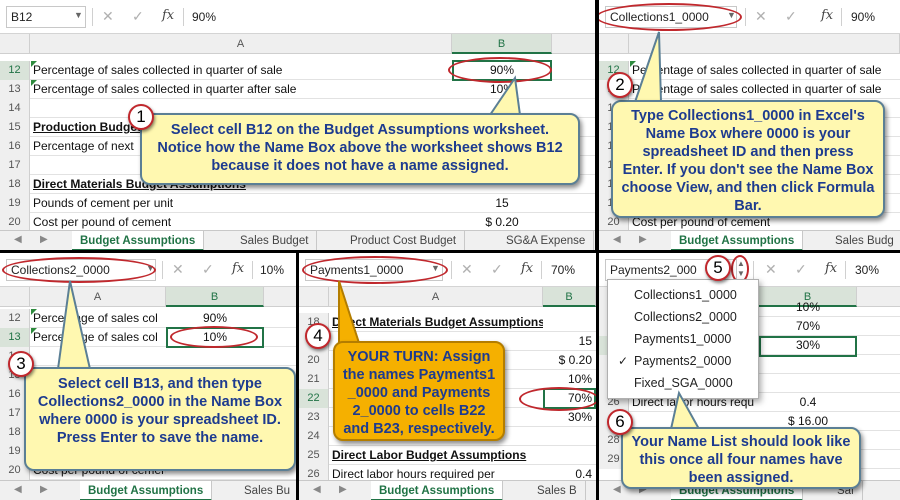  What do you see at coordinates (620, 85) in the screenshot?
I see `step-number-badge: 2` at bounding box center [620, 85].